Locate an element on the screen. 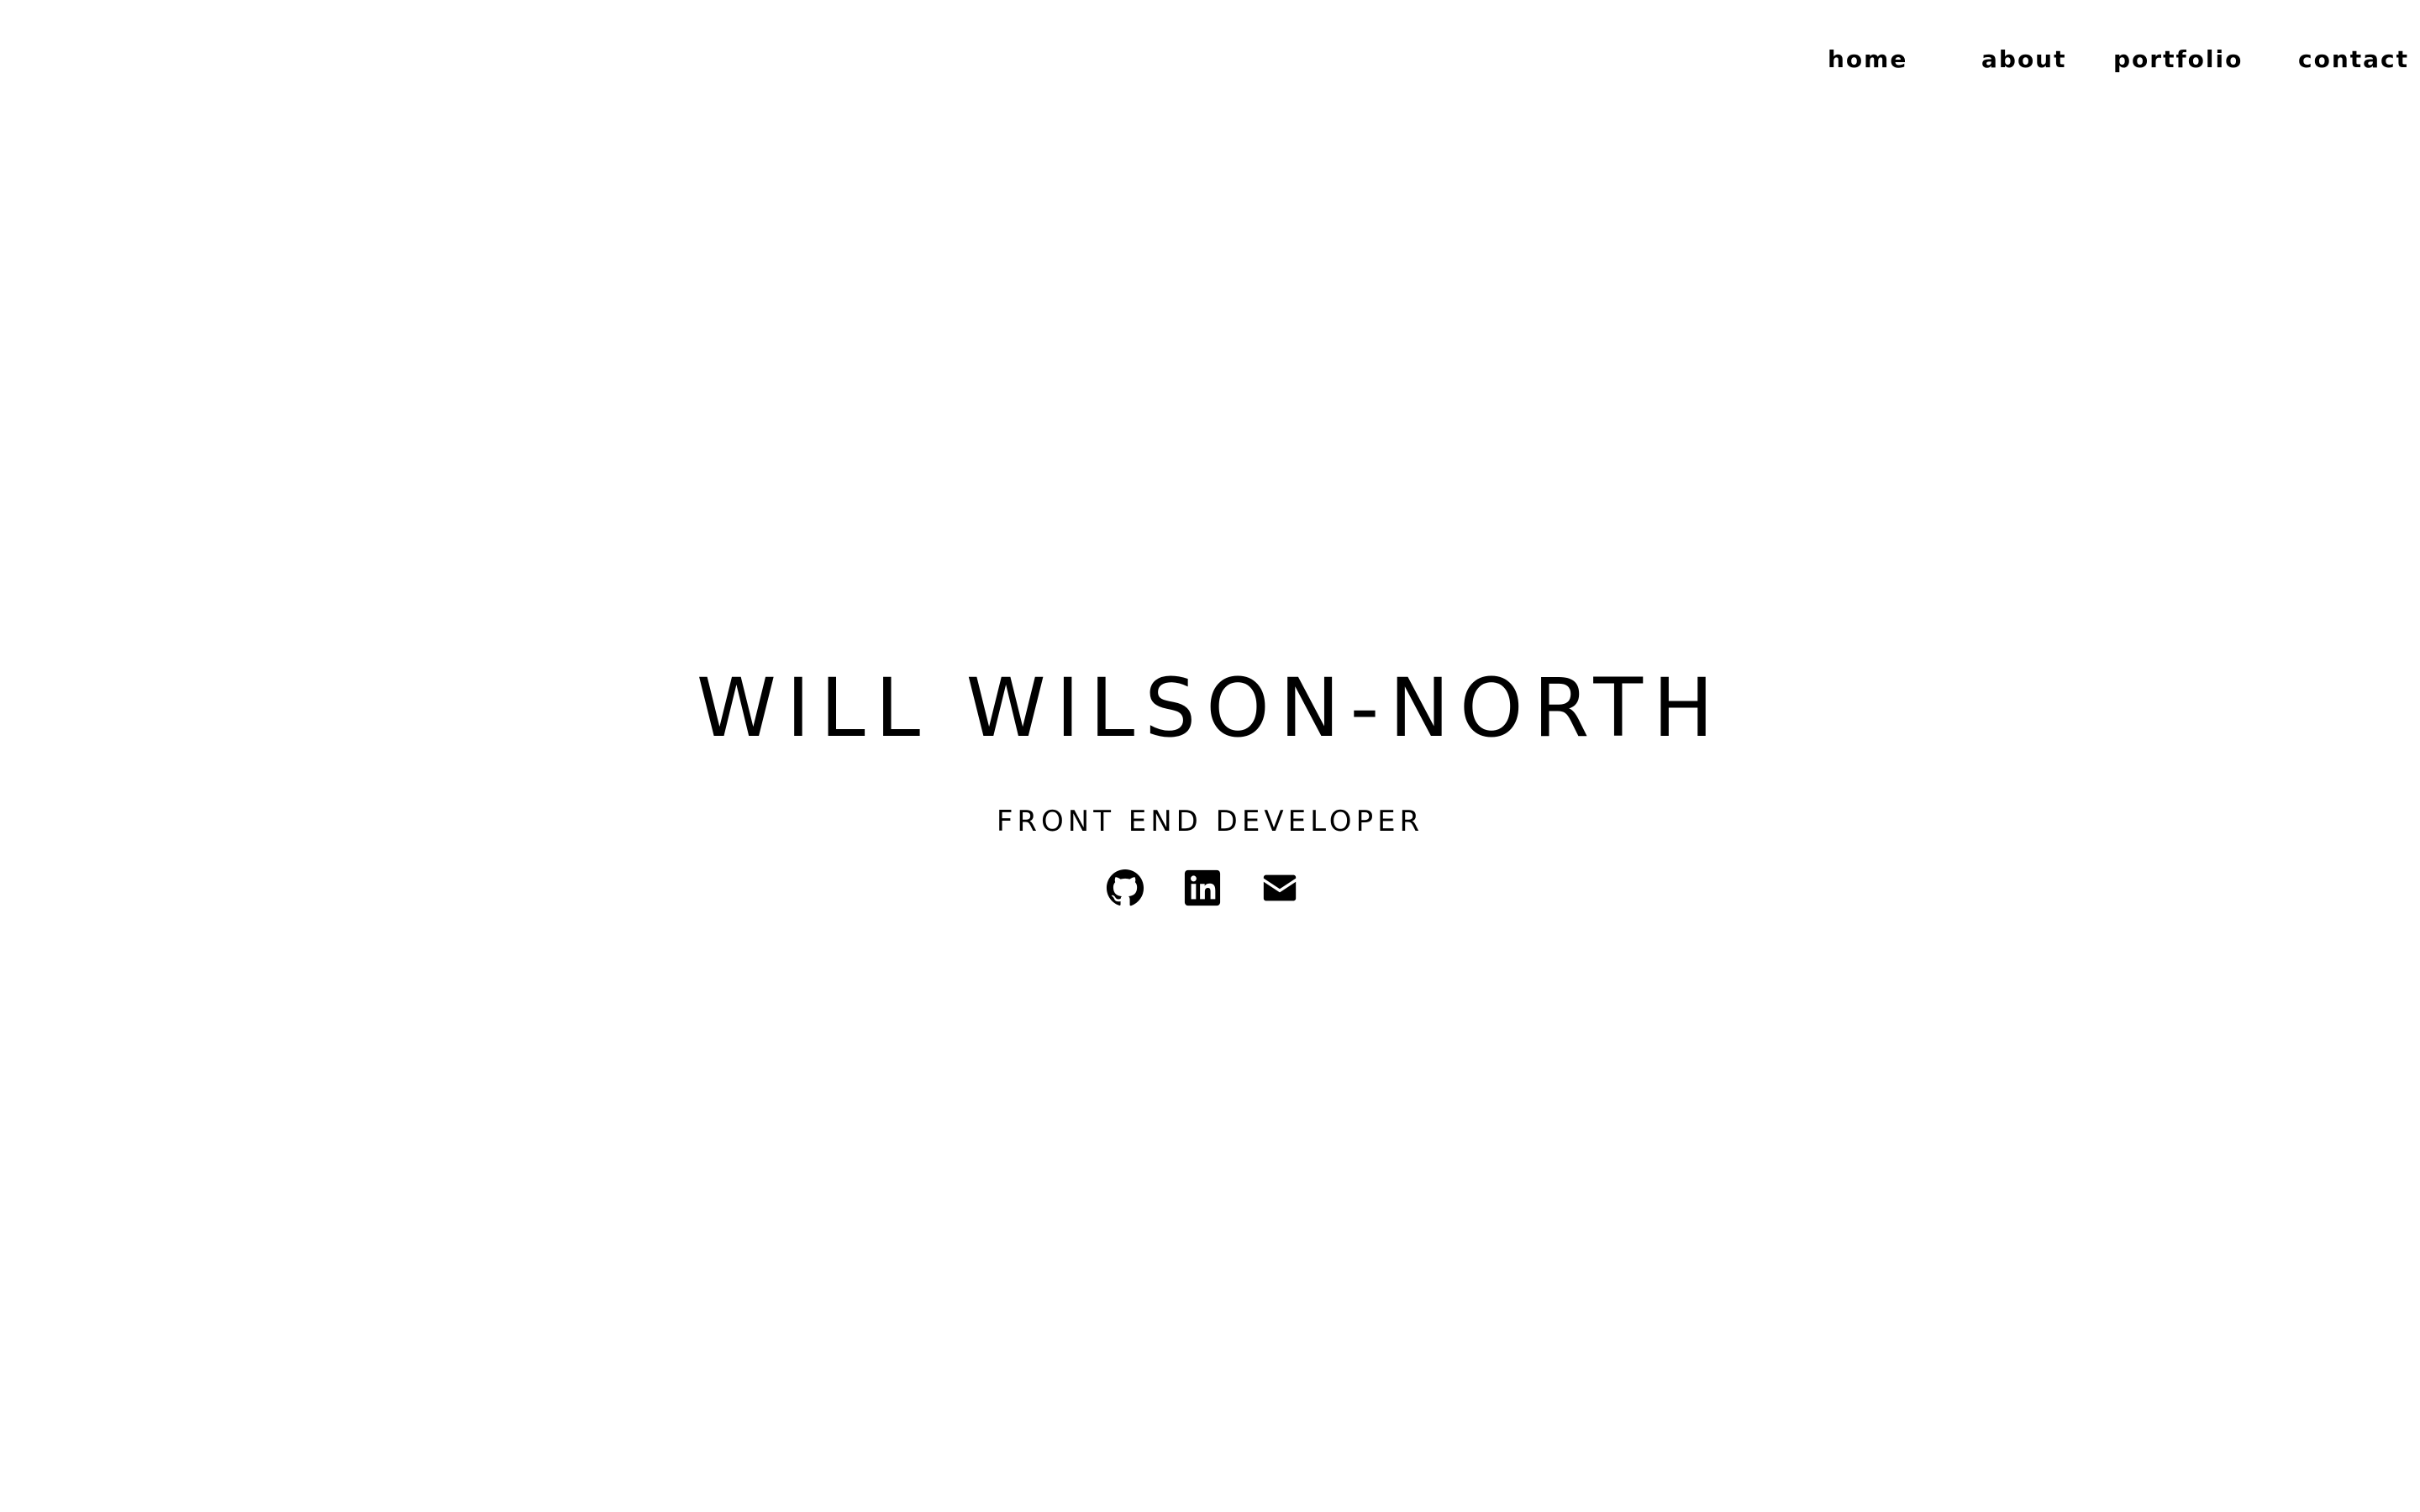 This screenshot has height=1512, width=2420. email-icon is located at coordinates (1280, 887).